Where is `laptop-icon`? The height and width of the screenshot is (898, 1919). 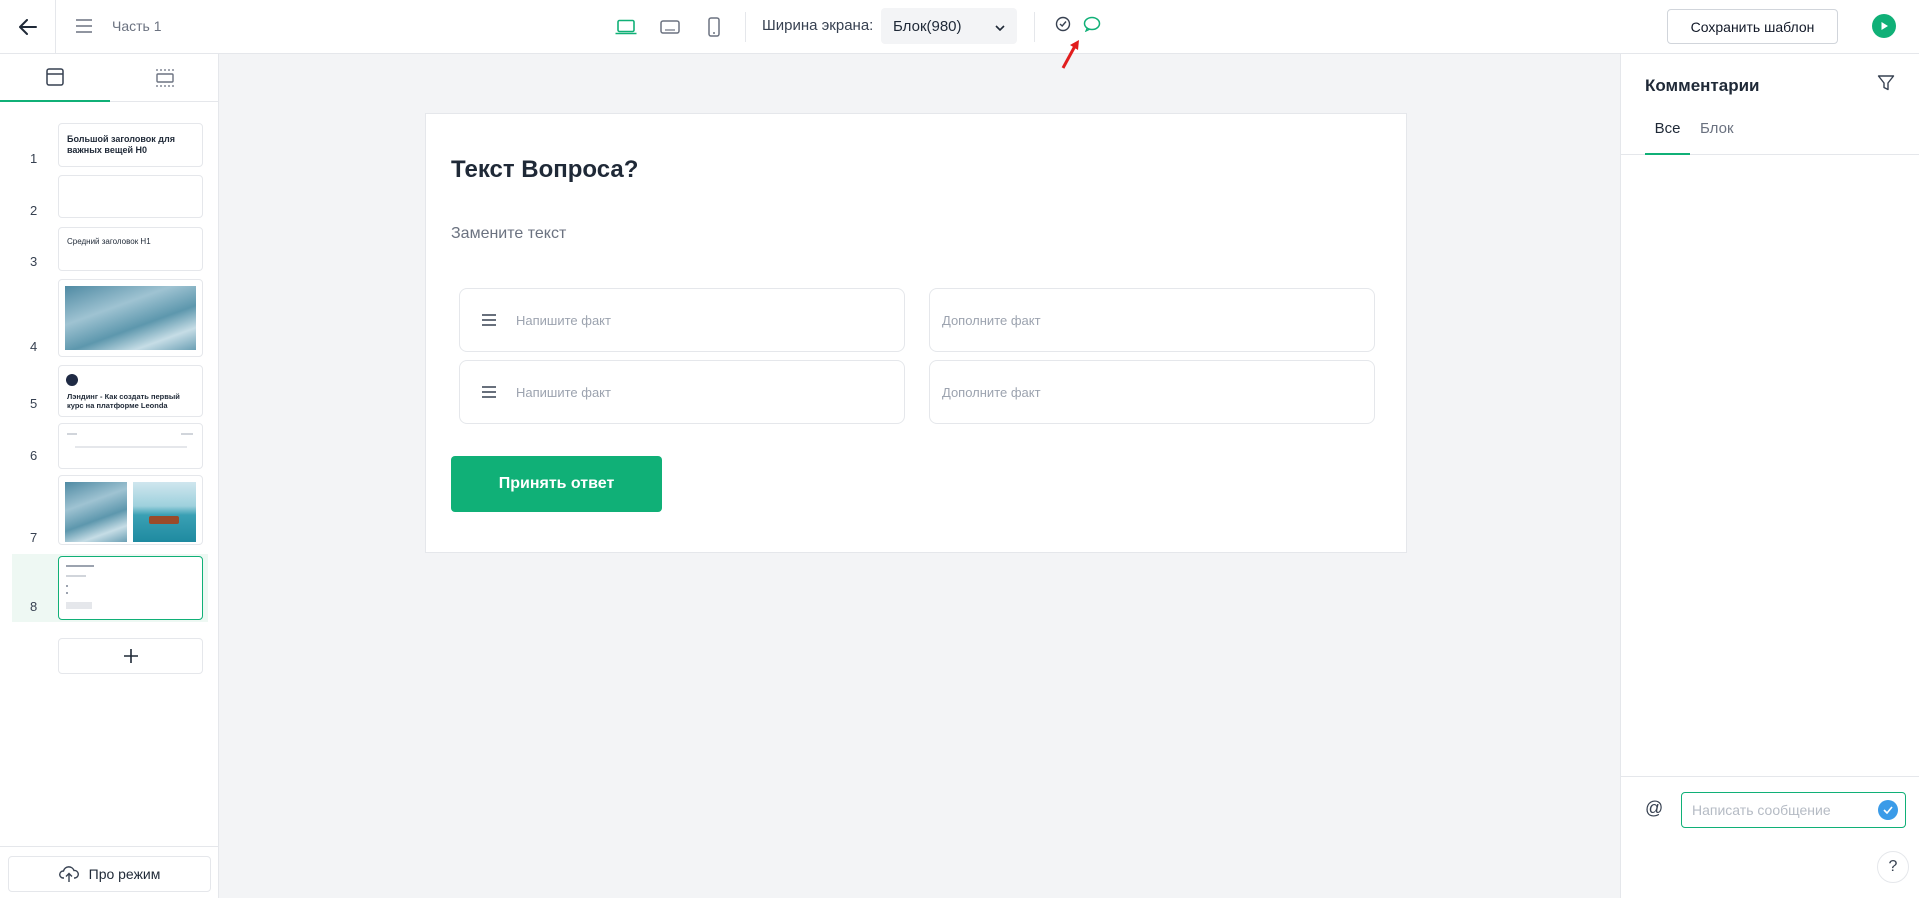 laptop-icon is located at coordinates (626, 27).